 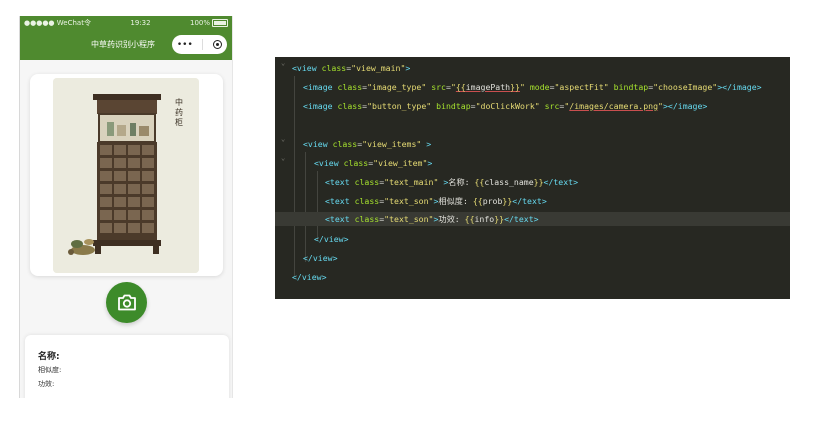 I want to click on code-token: "chooseImage", so click(x=685, y=87).